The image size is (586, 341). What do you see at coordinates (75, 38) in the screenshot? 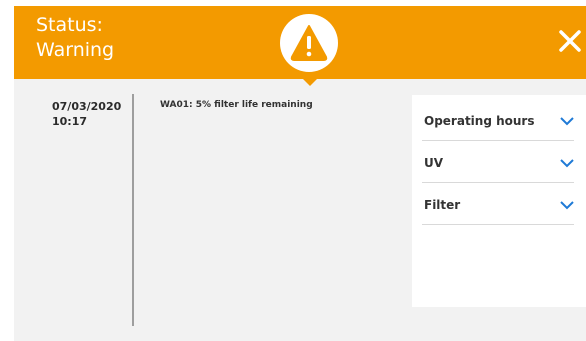
I see `status-title: Status: Warning` at bounding box center [75, 38].